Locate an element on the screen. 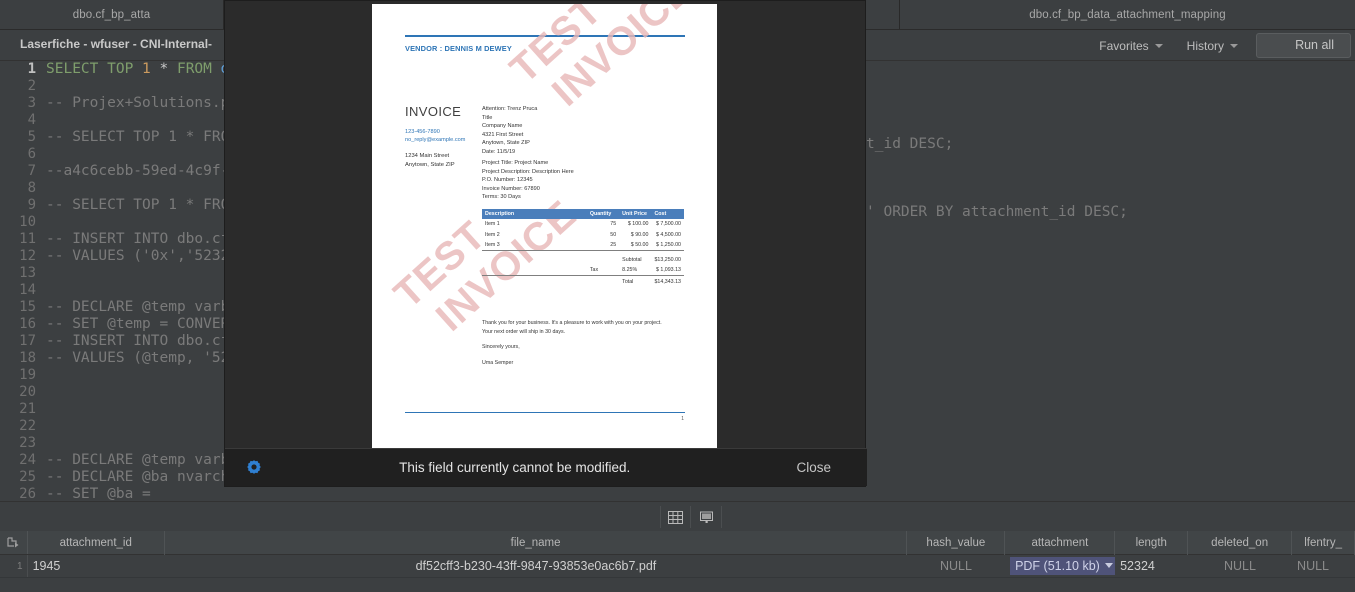 This screenshot has width=1355, height=592. grid-view-button is located at coordinates (675, 517).